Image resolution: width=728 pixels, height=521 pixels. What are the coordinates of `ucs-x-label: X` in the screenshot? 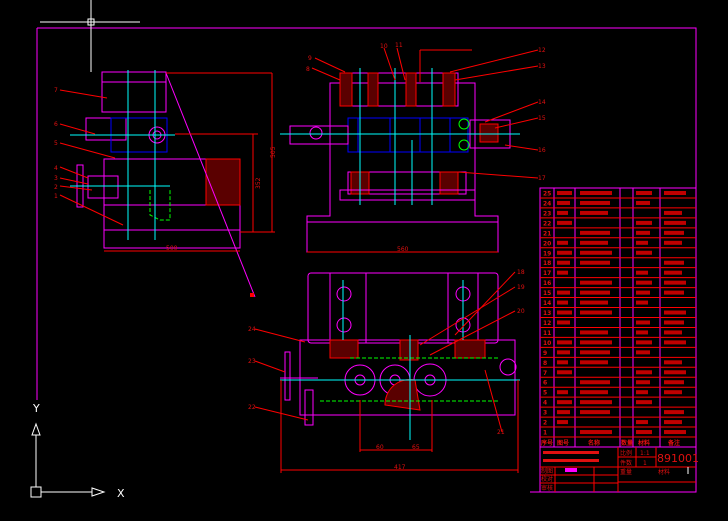 It's located at (121, 493).